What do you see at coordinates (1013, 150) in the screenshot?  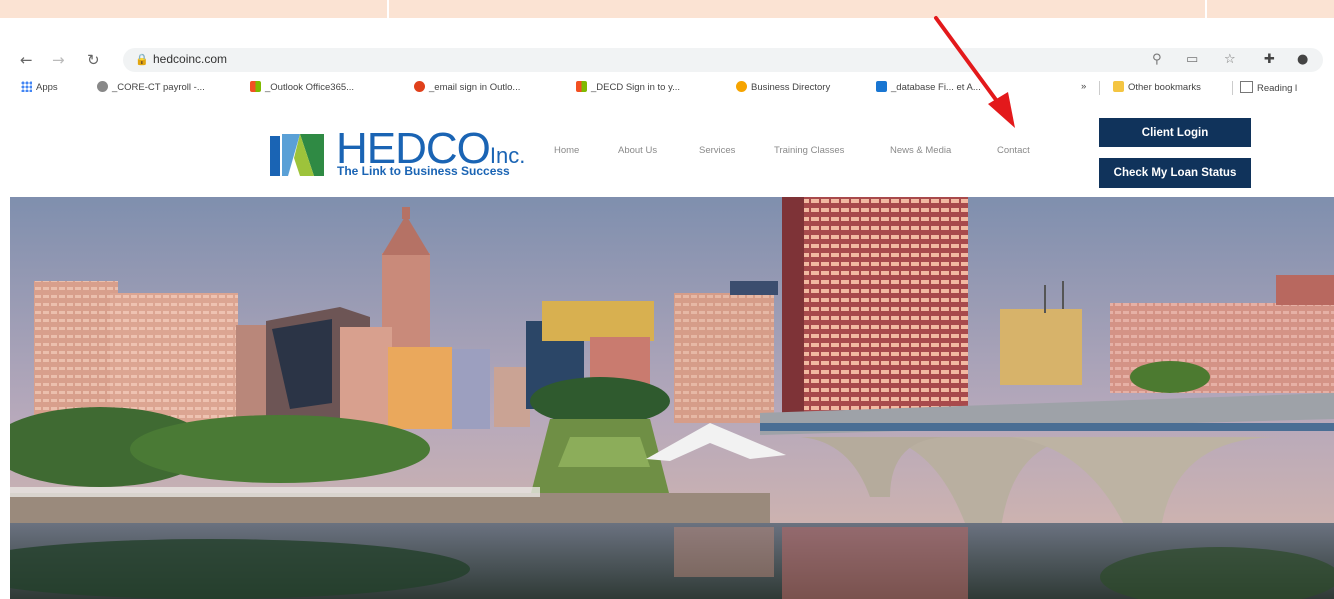 I see `nav-contact: Contact` at bounding box center [1013, 150].